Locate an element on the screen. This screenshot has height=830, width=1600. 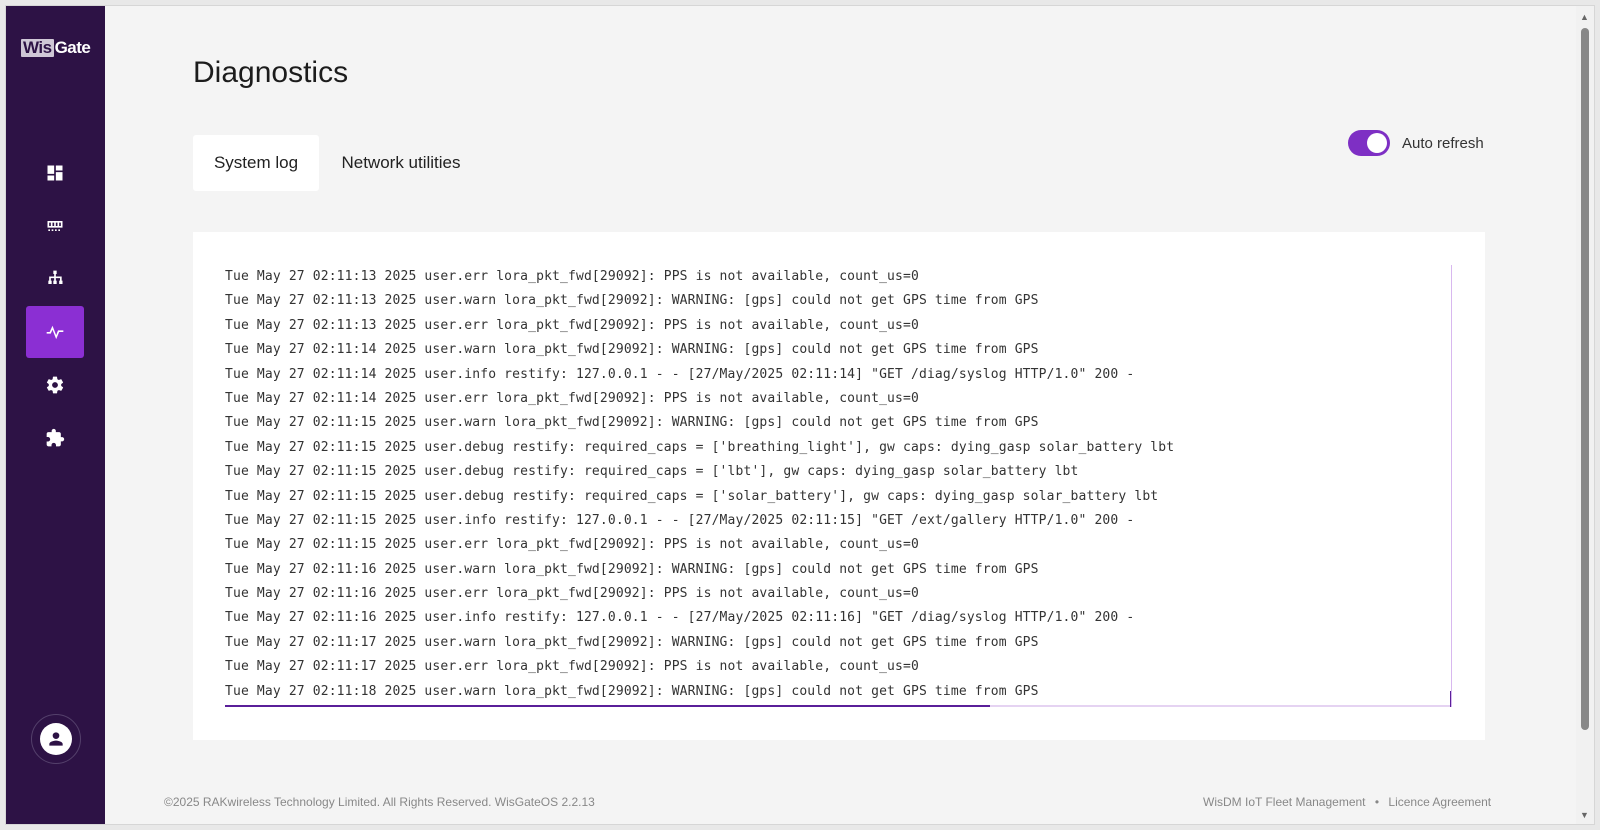
dashboard-icon is located at coordinates (55, 173).